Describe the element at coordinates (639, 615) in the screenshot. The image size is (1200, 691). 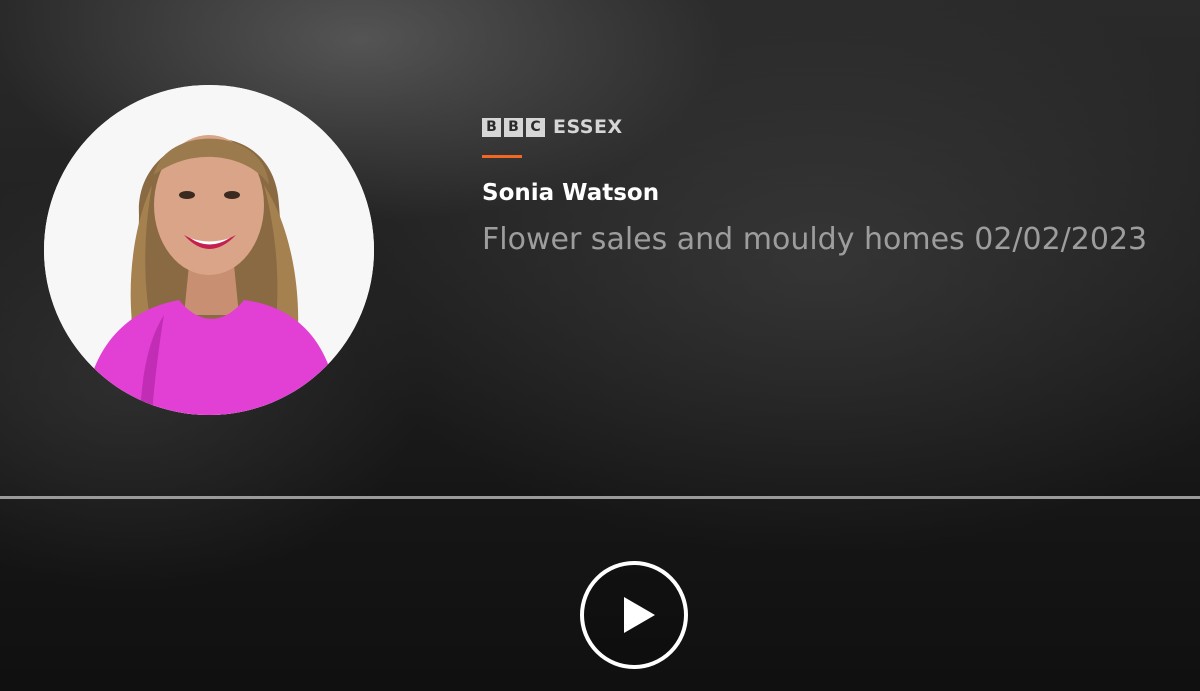
I see `play-icon` at that location.